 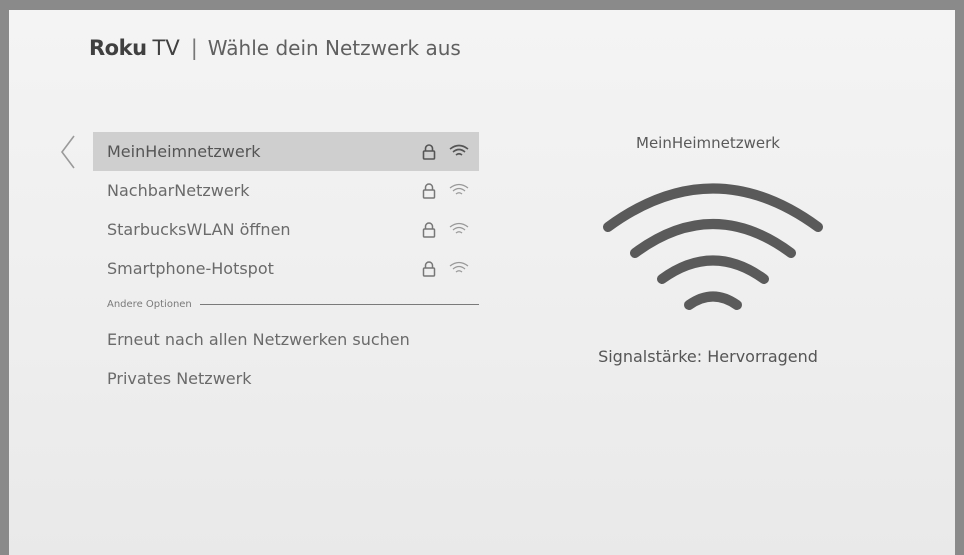 What do you see at coordinates (258, 339) in the screenshot?
I see `option-label: Erneut nach allen Netzwerken suchen` at bounding box center [258, 339].